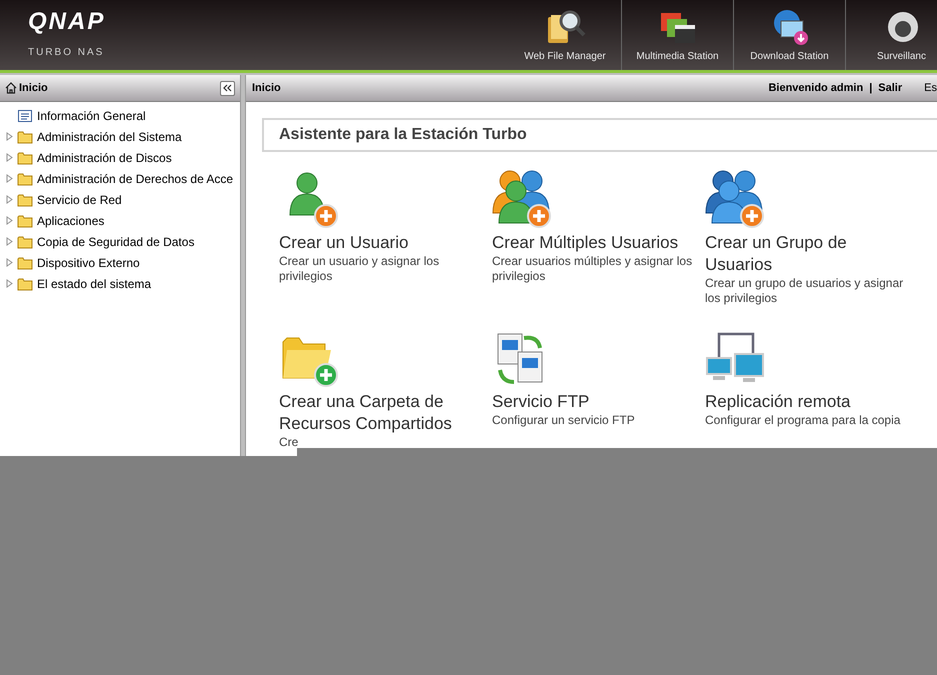  I want to click on app-launcher: Web File Manager, so click(565, 35).